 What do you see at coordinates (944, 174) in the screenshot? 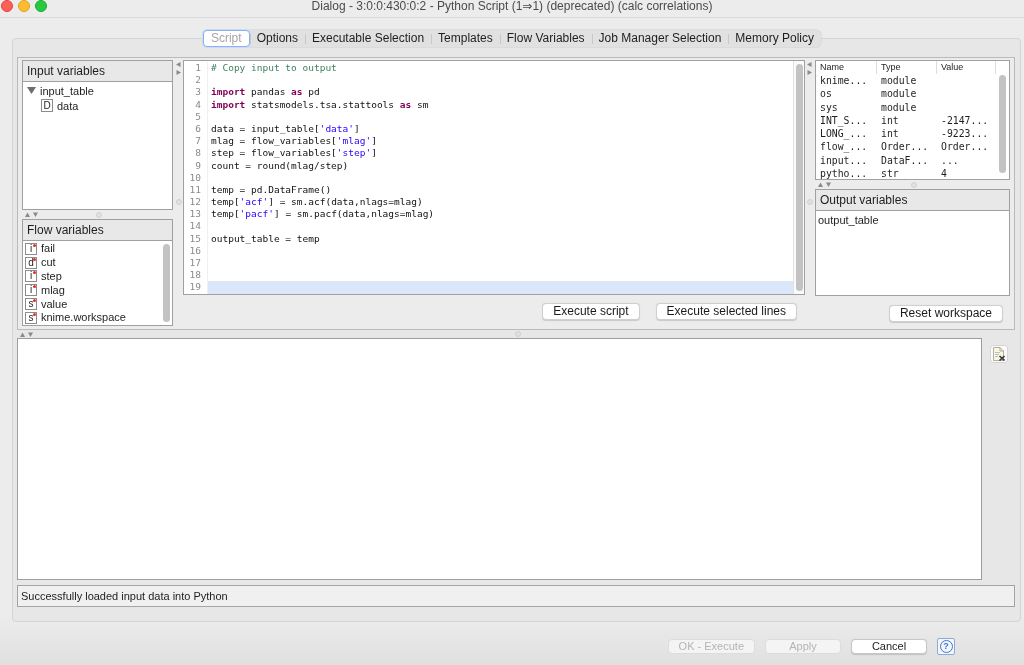
I see `table-cell-text: 4` at bounding box center [944, 174].